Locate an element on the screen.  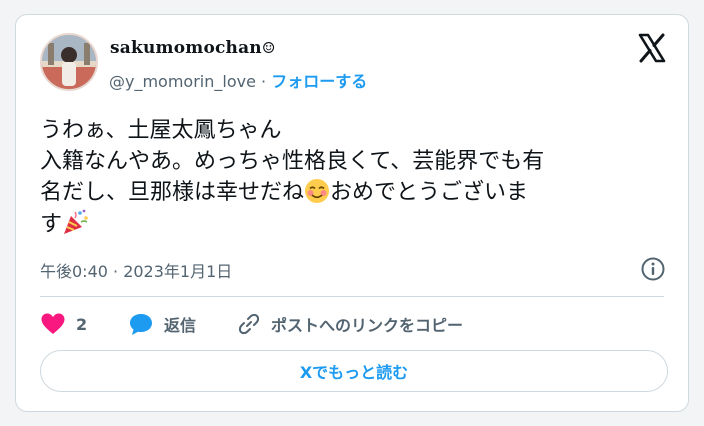
handle-row: @y_momorin_love · フォローする is located at coordinates (238, 80).